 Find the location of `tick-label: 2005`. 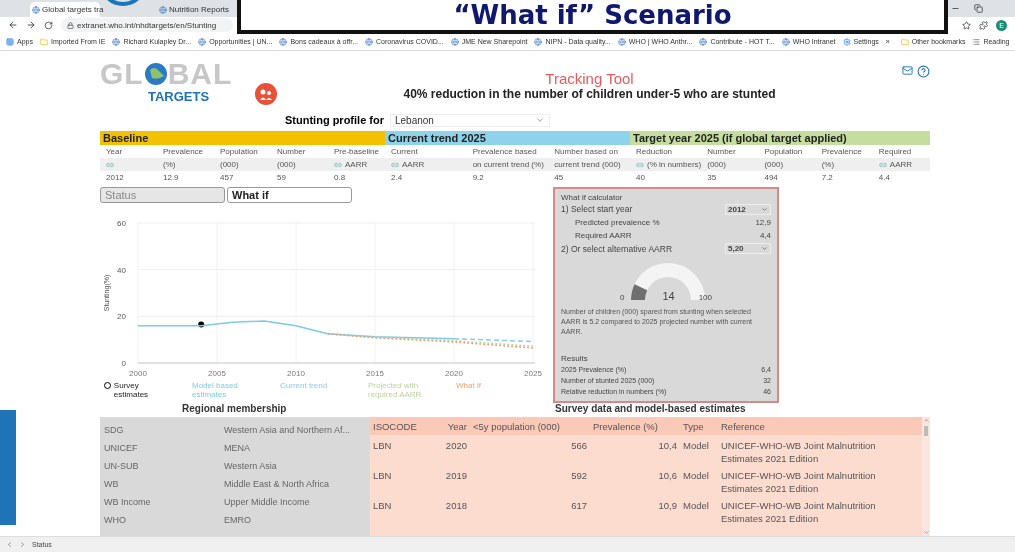

tick-label: 2005 is located at coordinates (217, 373).